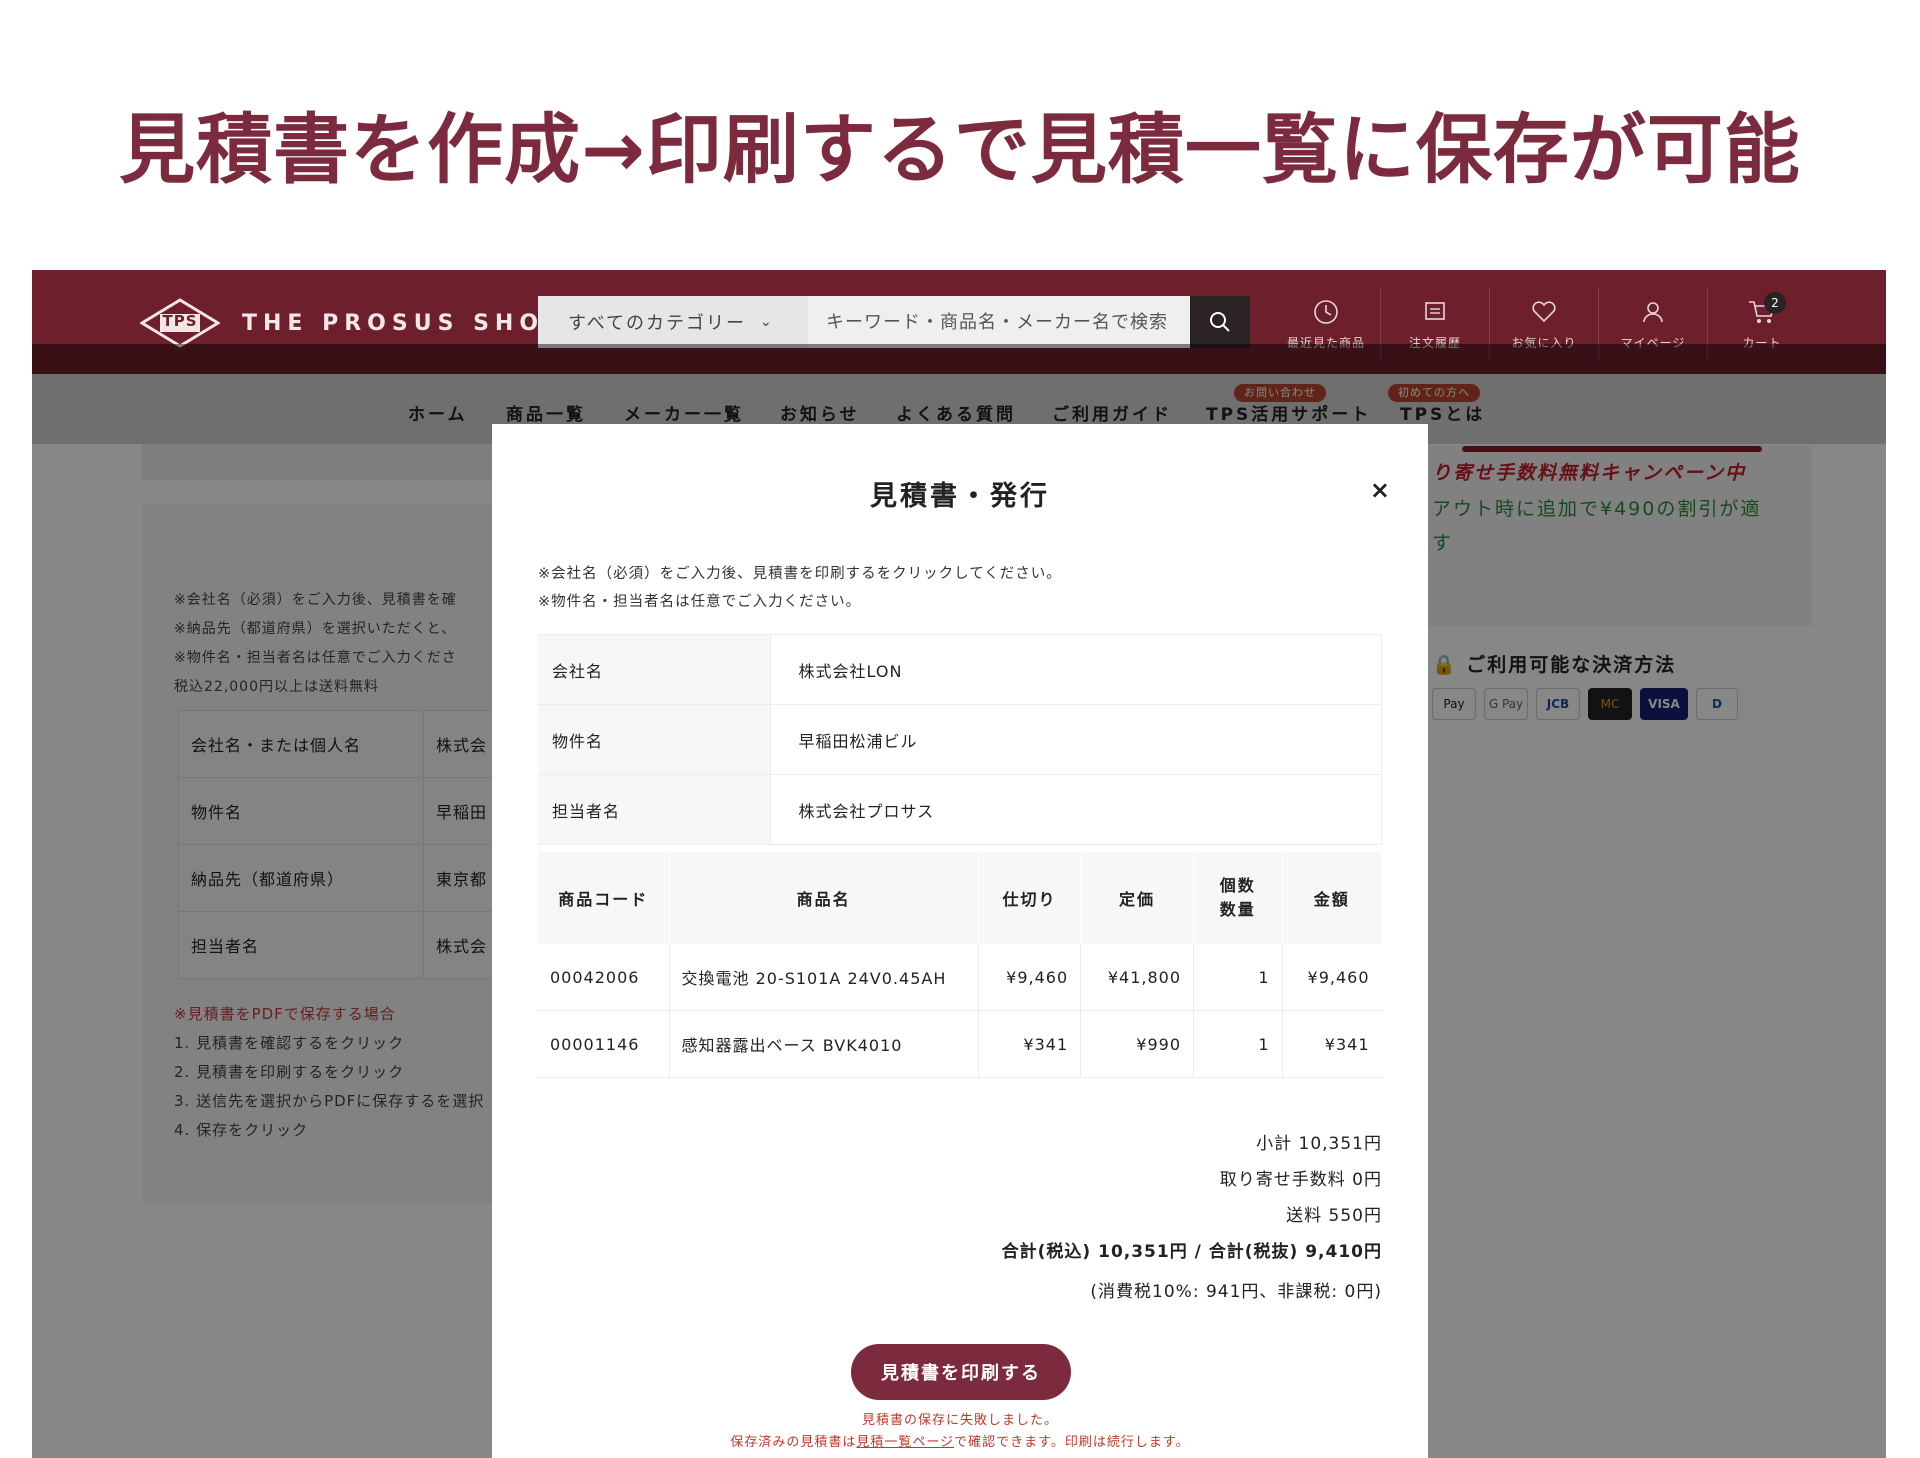  I want to click on property-name-value: 早稲田松浦ビル, so click(1076, 739).